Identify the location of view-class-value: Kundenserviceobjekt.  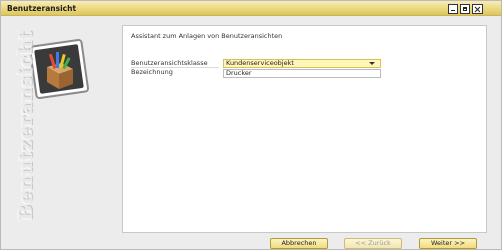
(260, 63).